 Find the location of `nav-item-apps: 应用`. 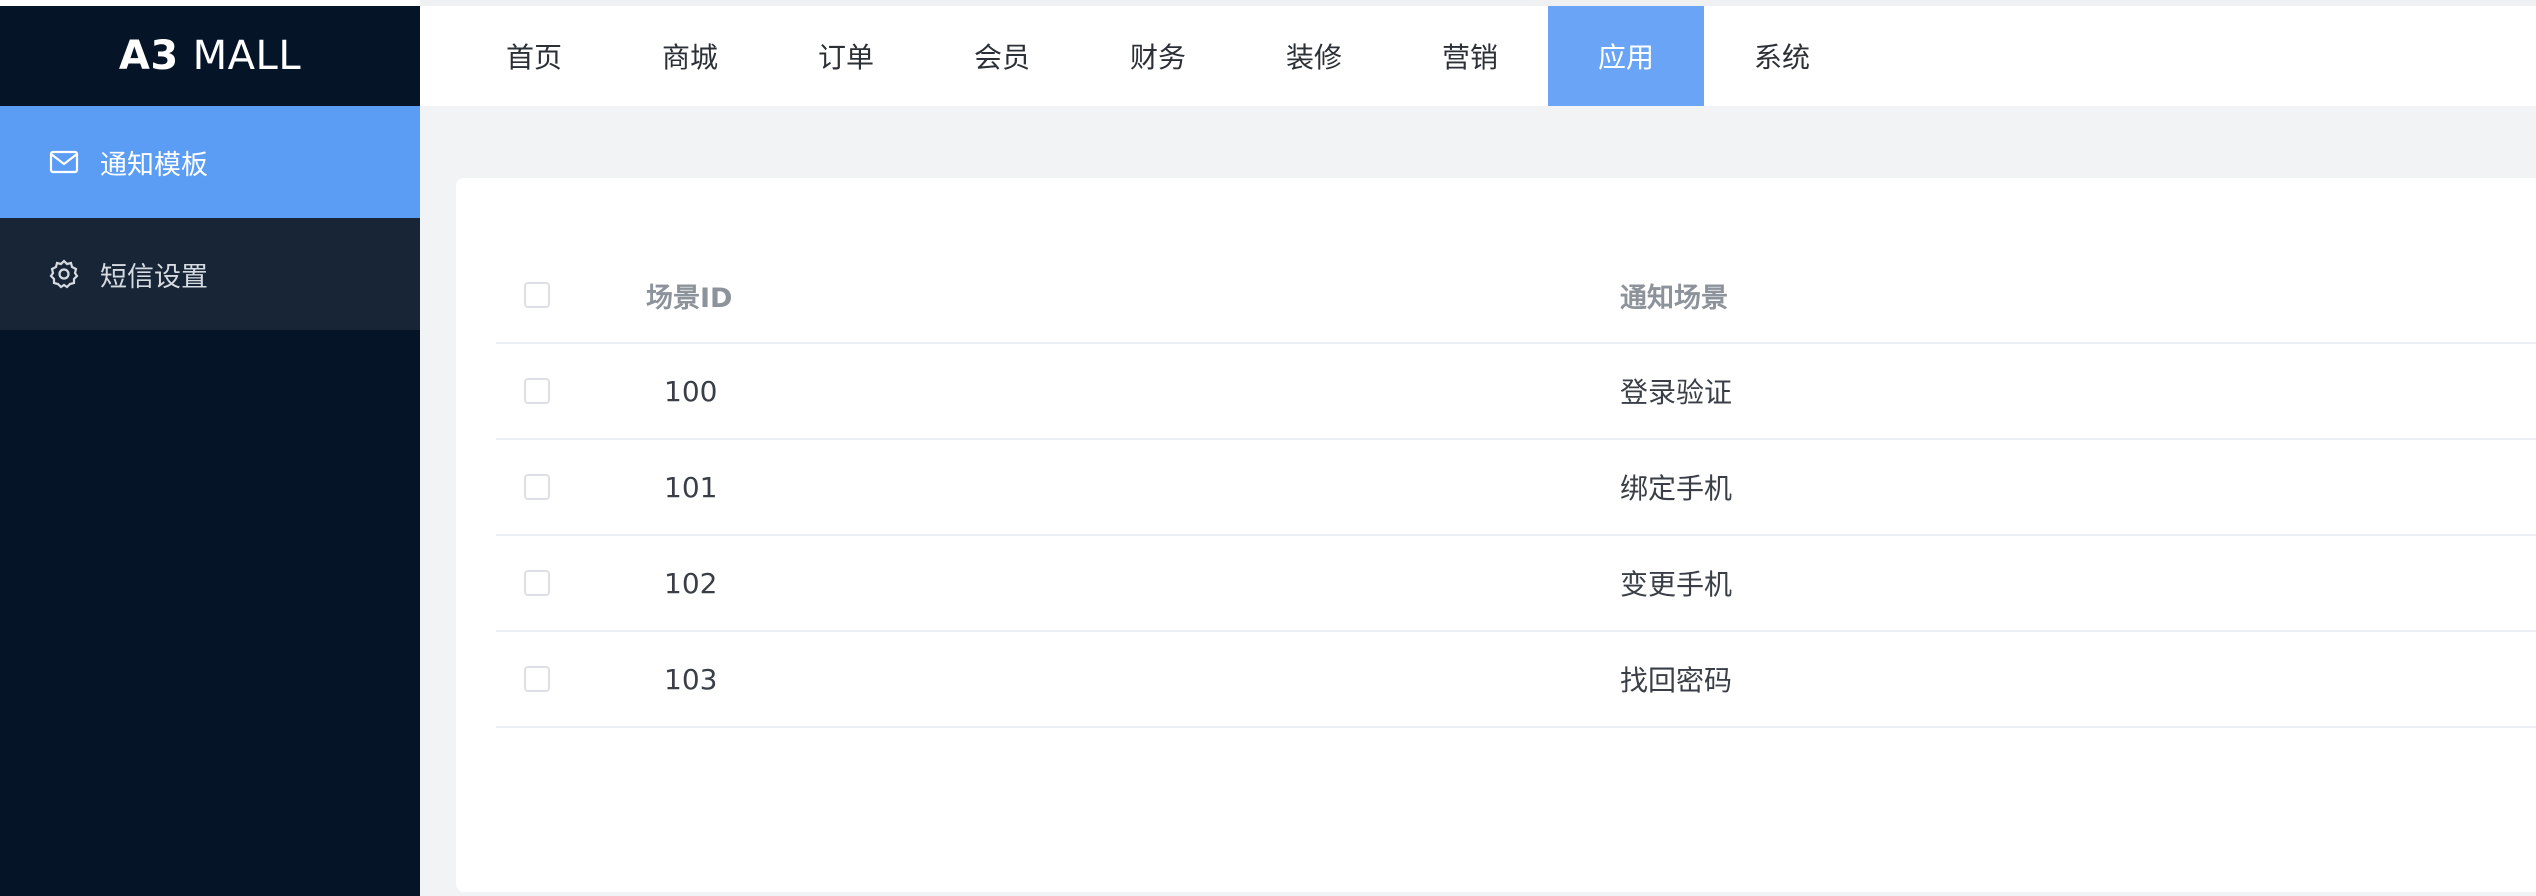

nav-item-apps: 应用 is located at coordinates (1626, 56).